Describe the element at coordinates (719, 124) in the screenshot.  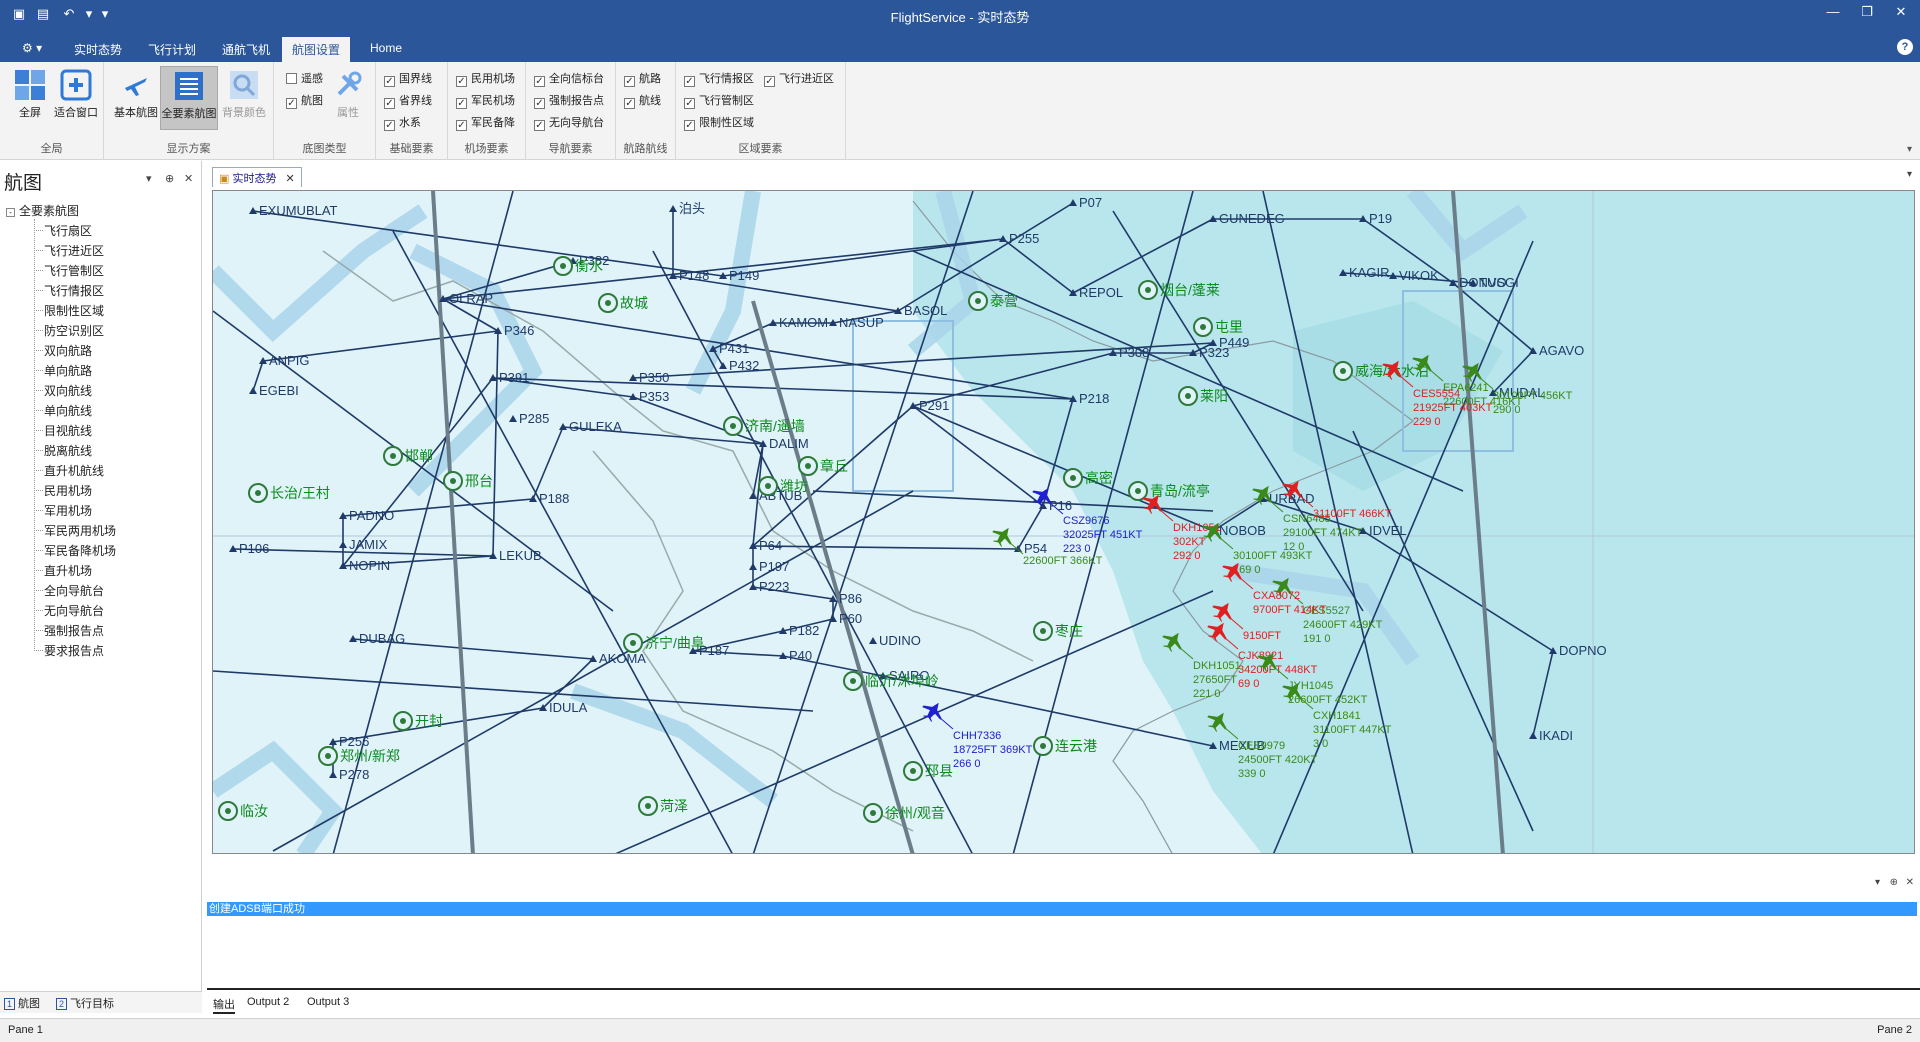
I see `check-restricted-area: ✓ 限制性区域` at that location.